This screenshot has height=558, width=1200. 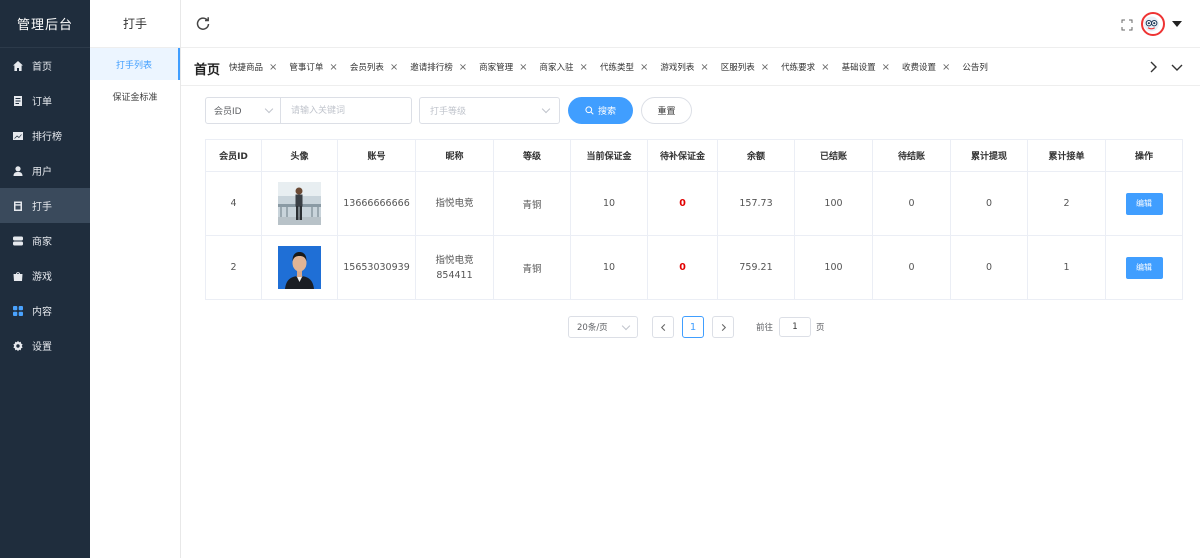 What do you see at coordinates (207, 68) in the screenshot?
I see `tag-home: 首页` at bounding box center [207, 68].